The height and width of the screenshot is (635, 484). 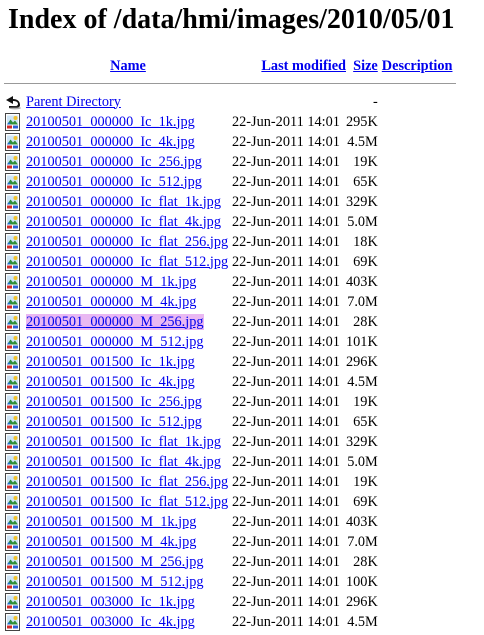 What do you see at coordinates (127, 502) in the screenshot?
I see `file-link: 20100501_001500_Ic_flat_512.jpg` at bounding box center [127, 502].